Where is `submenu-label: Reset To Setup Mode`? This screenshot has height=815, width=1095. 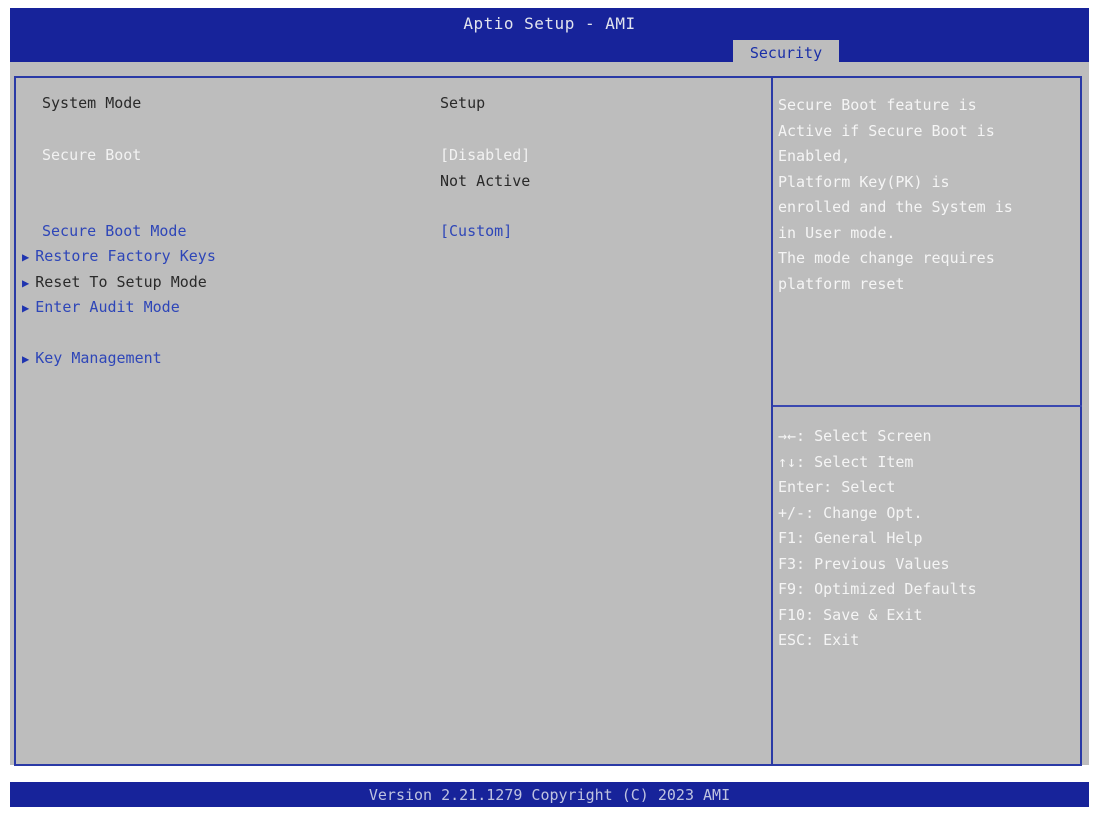 submenu-label: Reset To Setup Mode is located at coordinates (121, 282).